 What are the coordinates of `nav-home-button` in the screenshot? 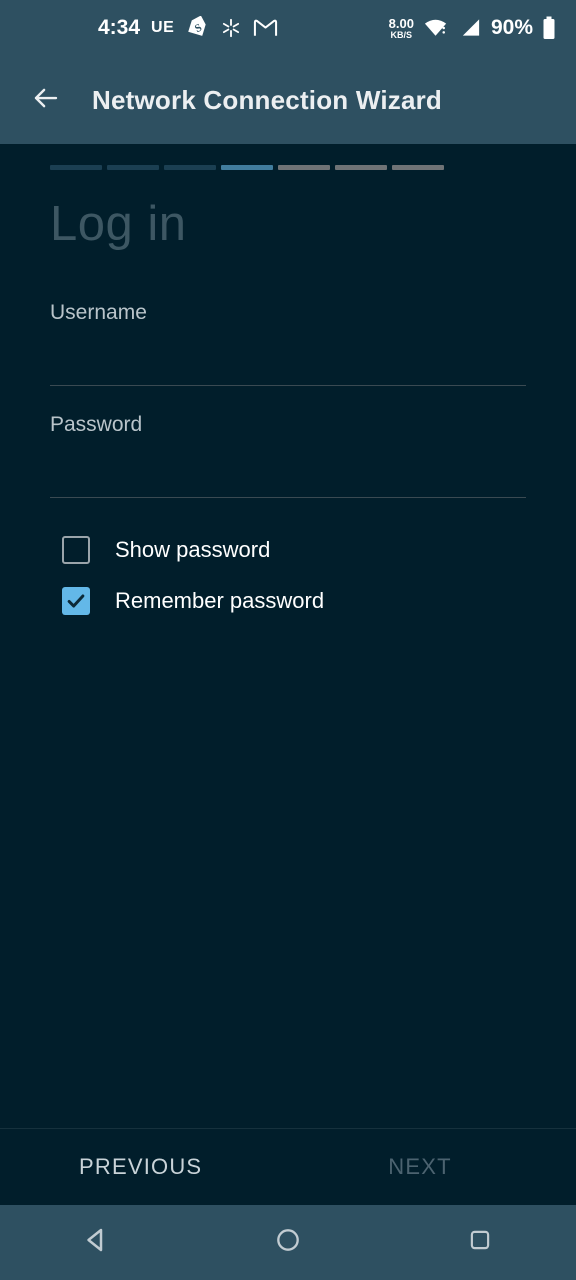 It's located at (288, 1242).